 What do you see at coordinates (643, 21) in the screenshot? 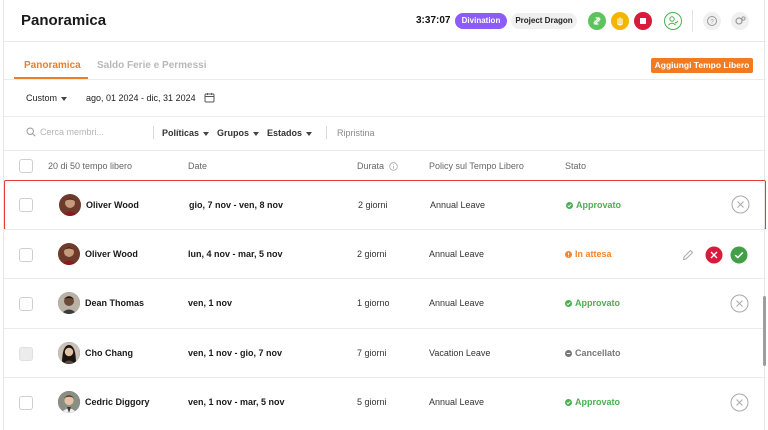
I see `stop-icon` at bounding box center [643, 21].